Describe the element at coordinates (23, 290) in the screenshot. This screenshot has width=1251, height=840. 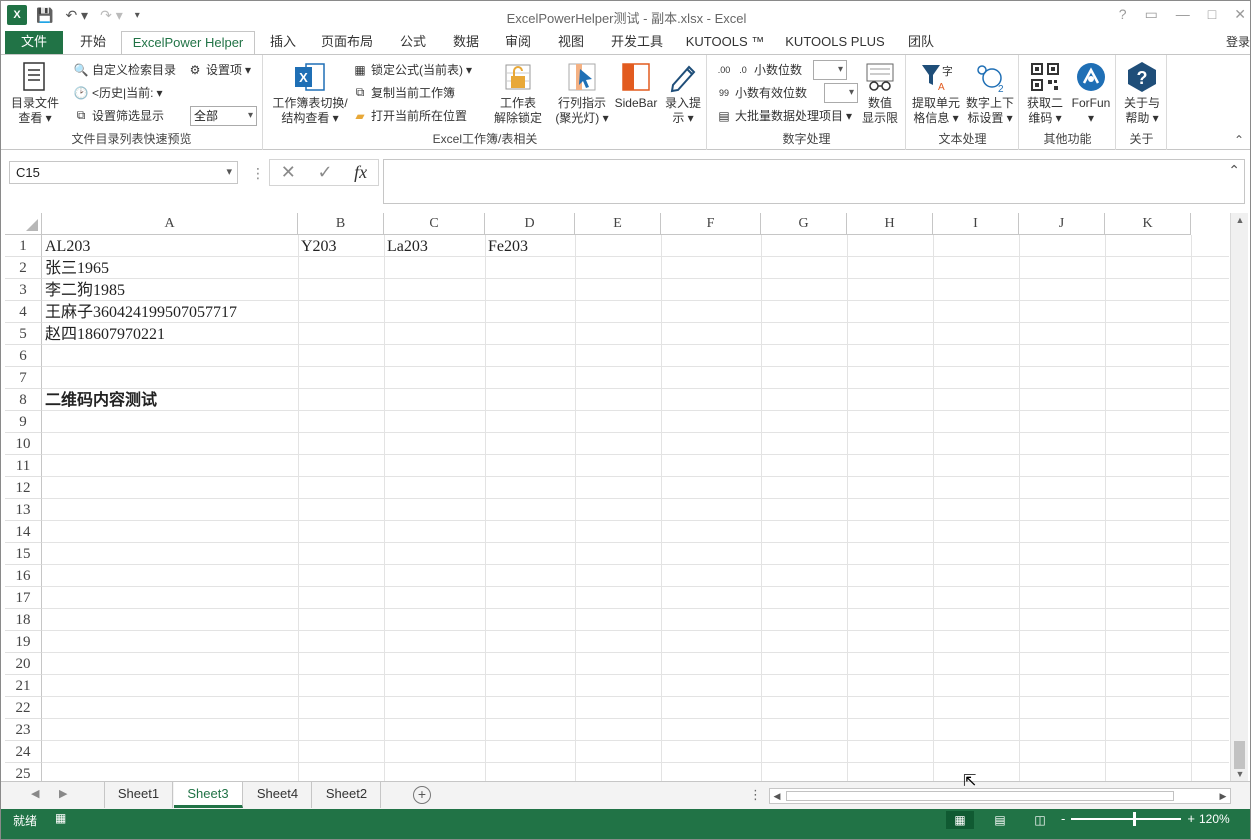
I see `row-header-3: 3` at that location.